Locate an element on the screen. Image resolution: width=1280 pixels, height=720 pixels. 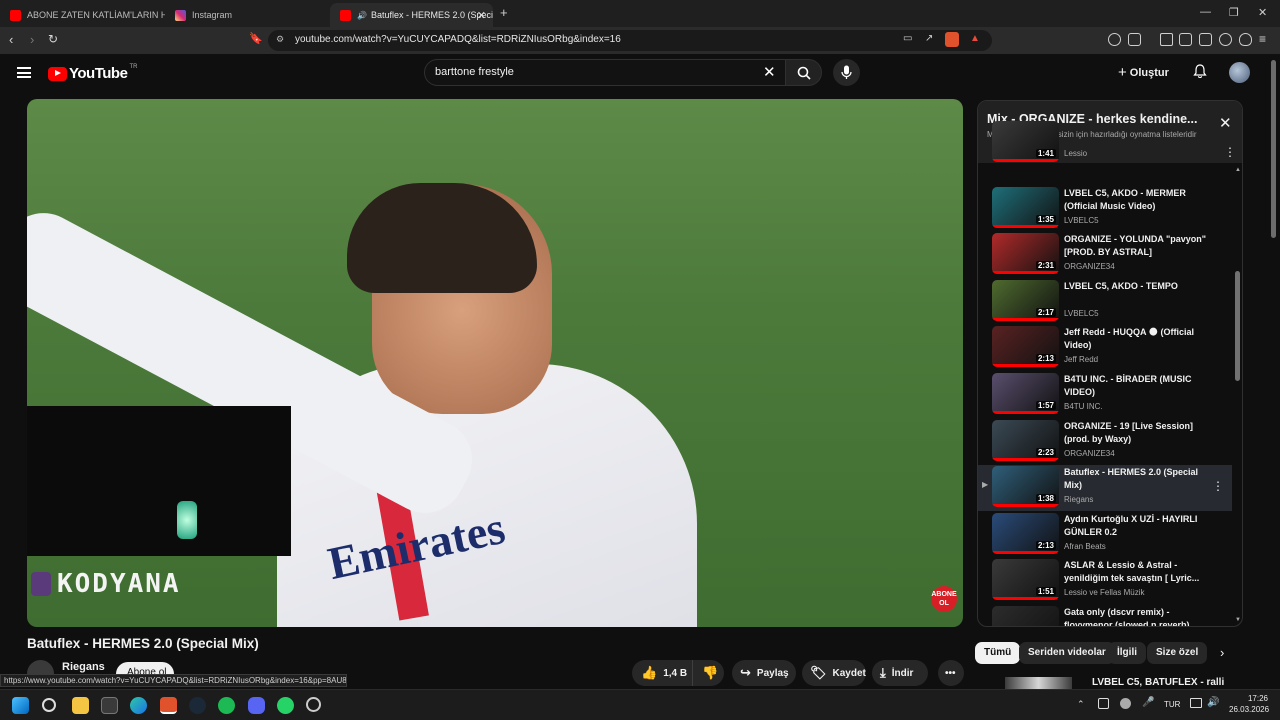
app-icon is located at coordinates (313, 704).